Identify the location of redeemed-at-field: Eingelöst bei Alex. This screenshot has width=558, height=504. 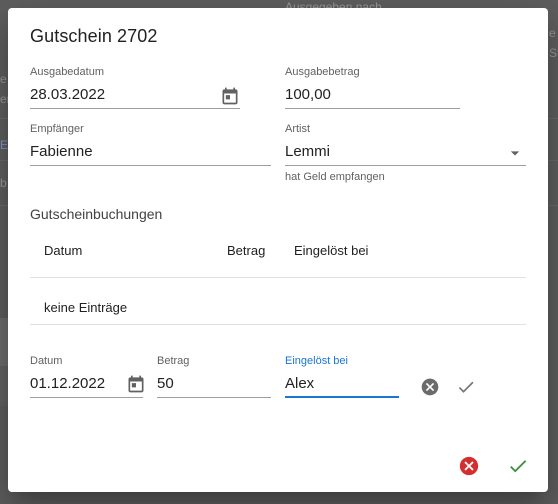
(342, 378).